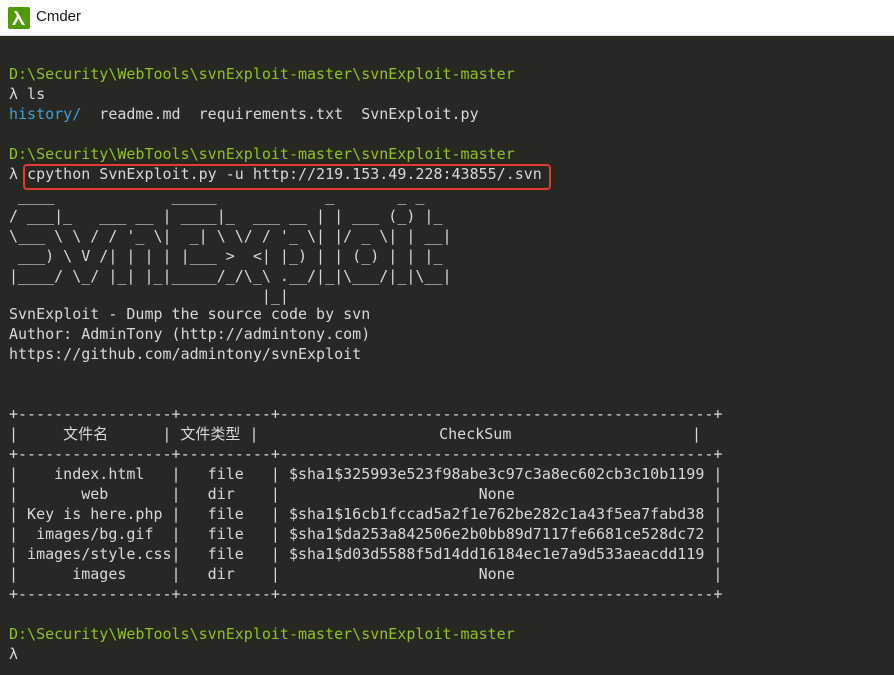 The image size is (894, 675). What do you see at coordinates (366, 574) in the screenshot?
I see `table-row: | images | dir | None |` at bounding box center [366, 574].